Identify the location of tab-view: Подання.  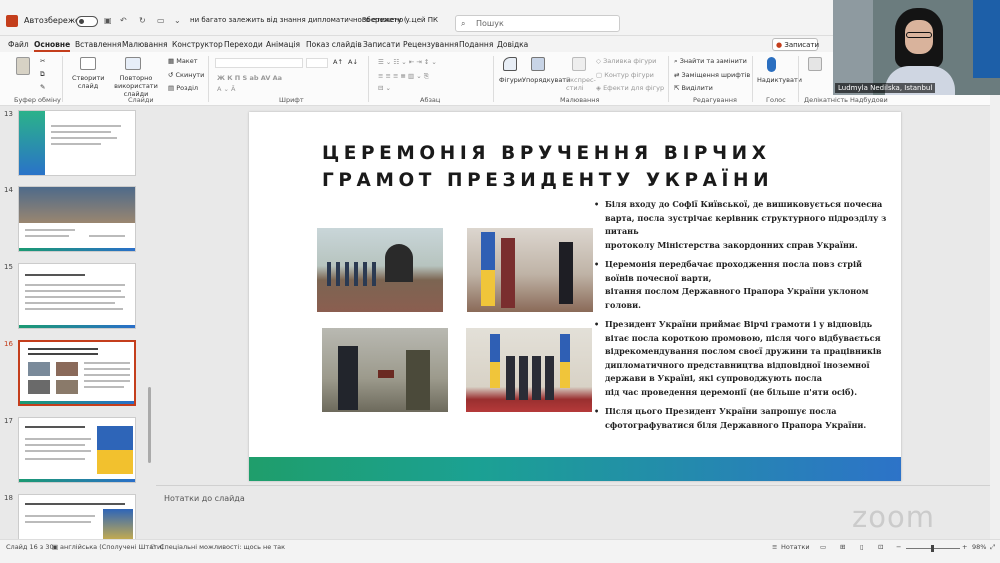
(476, 44).